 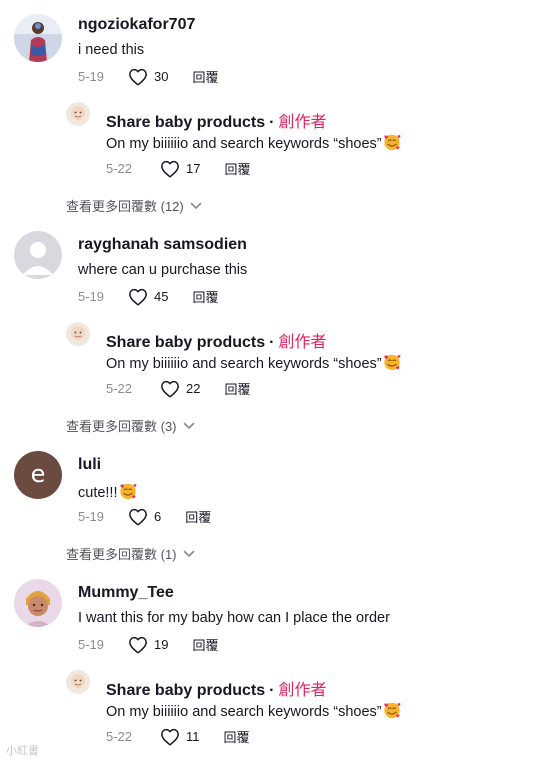 I want to click on comment-text: cute!!!, so click(x=107, y=491).